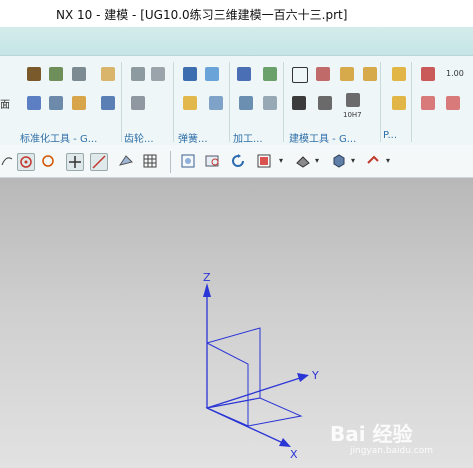  What do you see at coordinates (353, 160) in the screenshot?
I see `shading-dropdown-arrow: ▾` at bounding box center [353, 160].